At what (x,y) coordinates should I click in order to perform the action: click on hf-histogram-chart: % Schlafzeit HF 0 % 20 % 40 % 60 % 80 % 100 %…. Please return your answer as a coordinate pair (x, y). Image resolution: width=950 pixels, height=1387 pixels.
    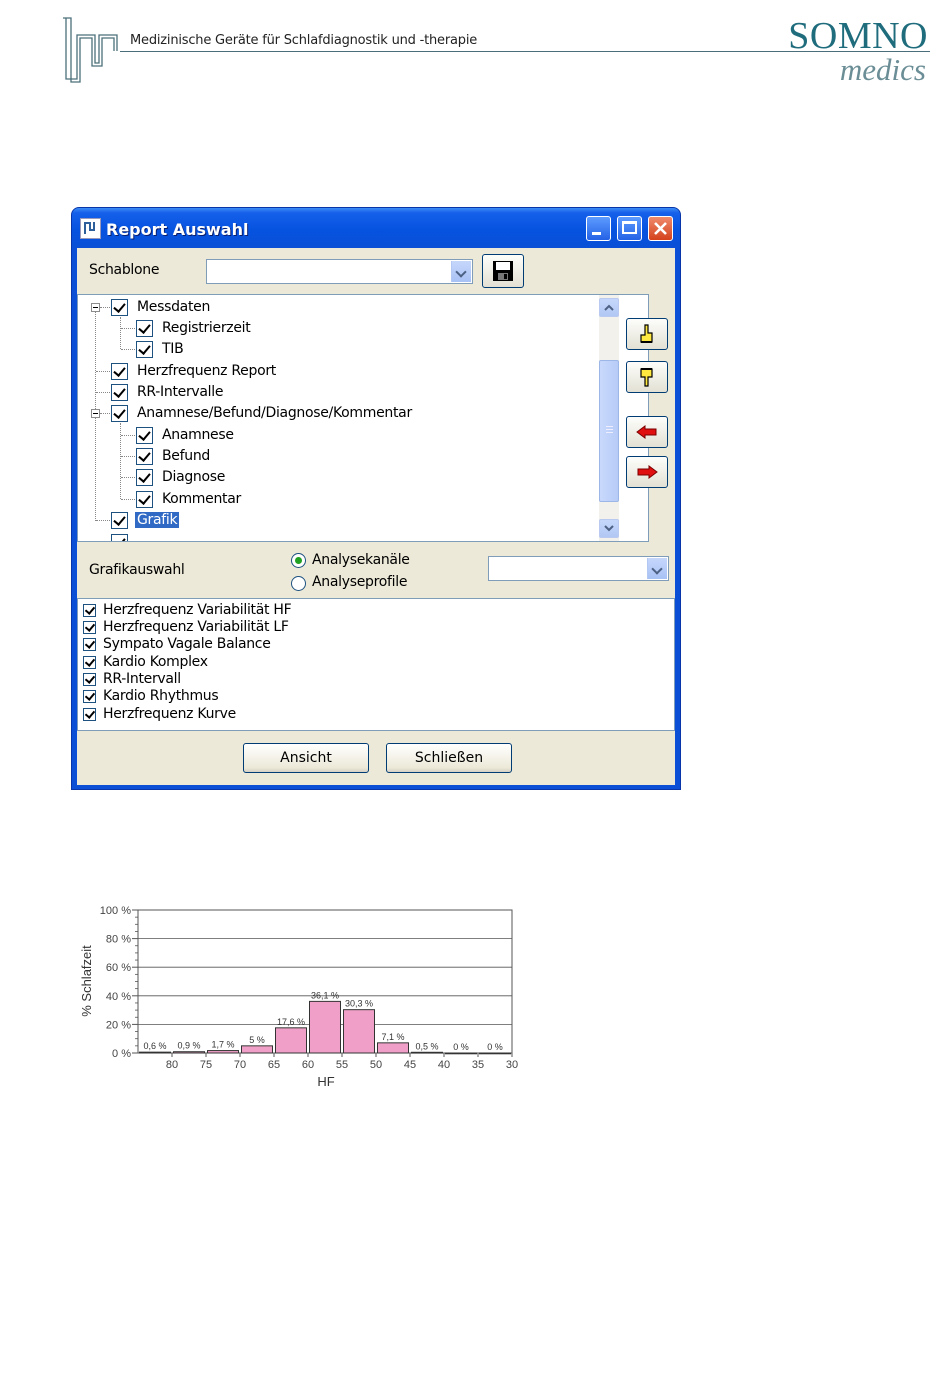
    Looking at the image, I should click on (298, 997).